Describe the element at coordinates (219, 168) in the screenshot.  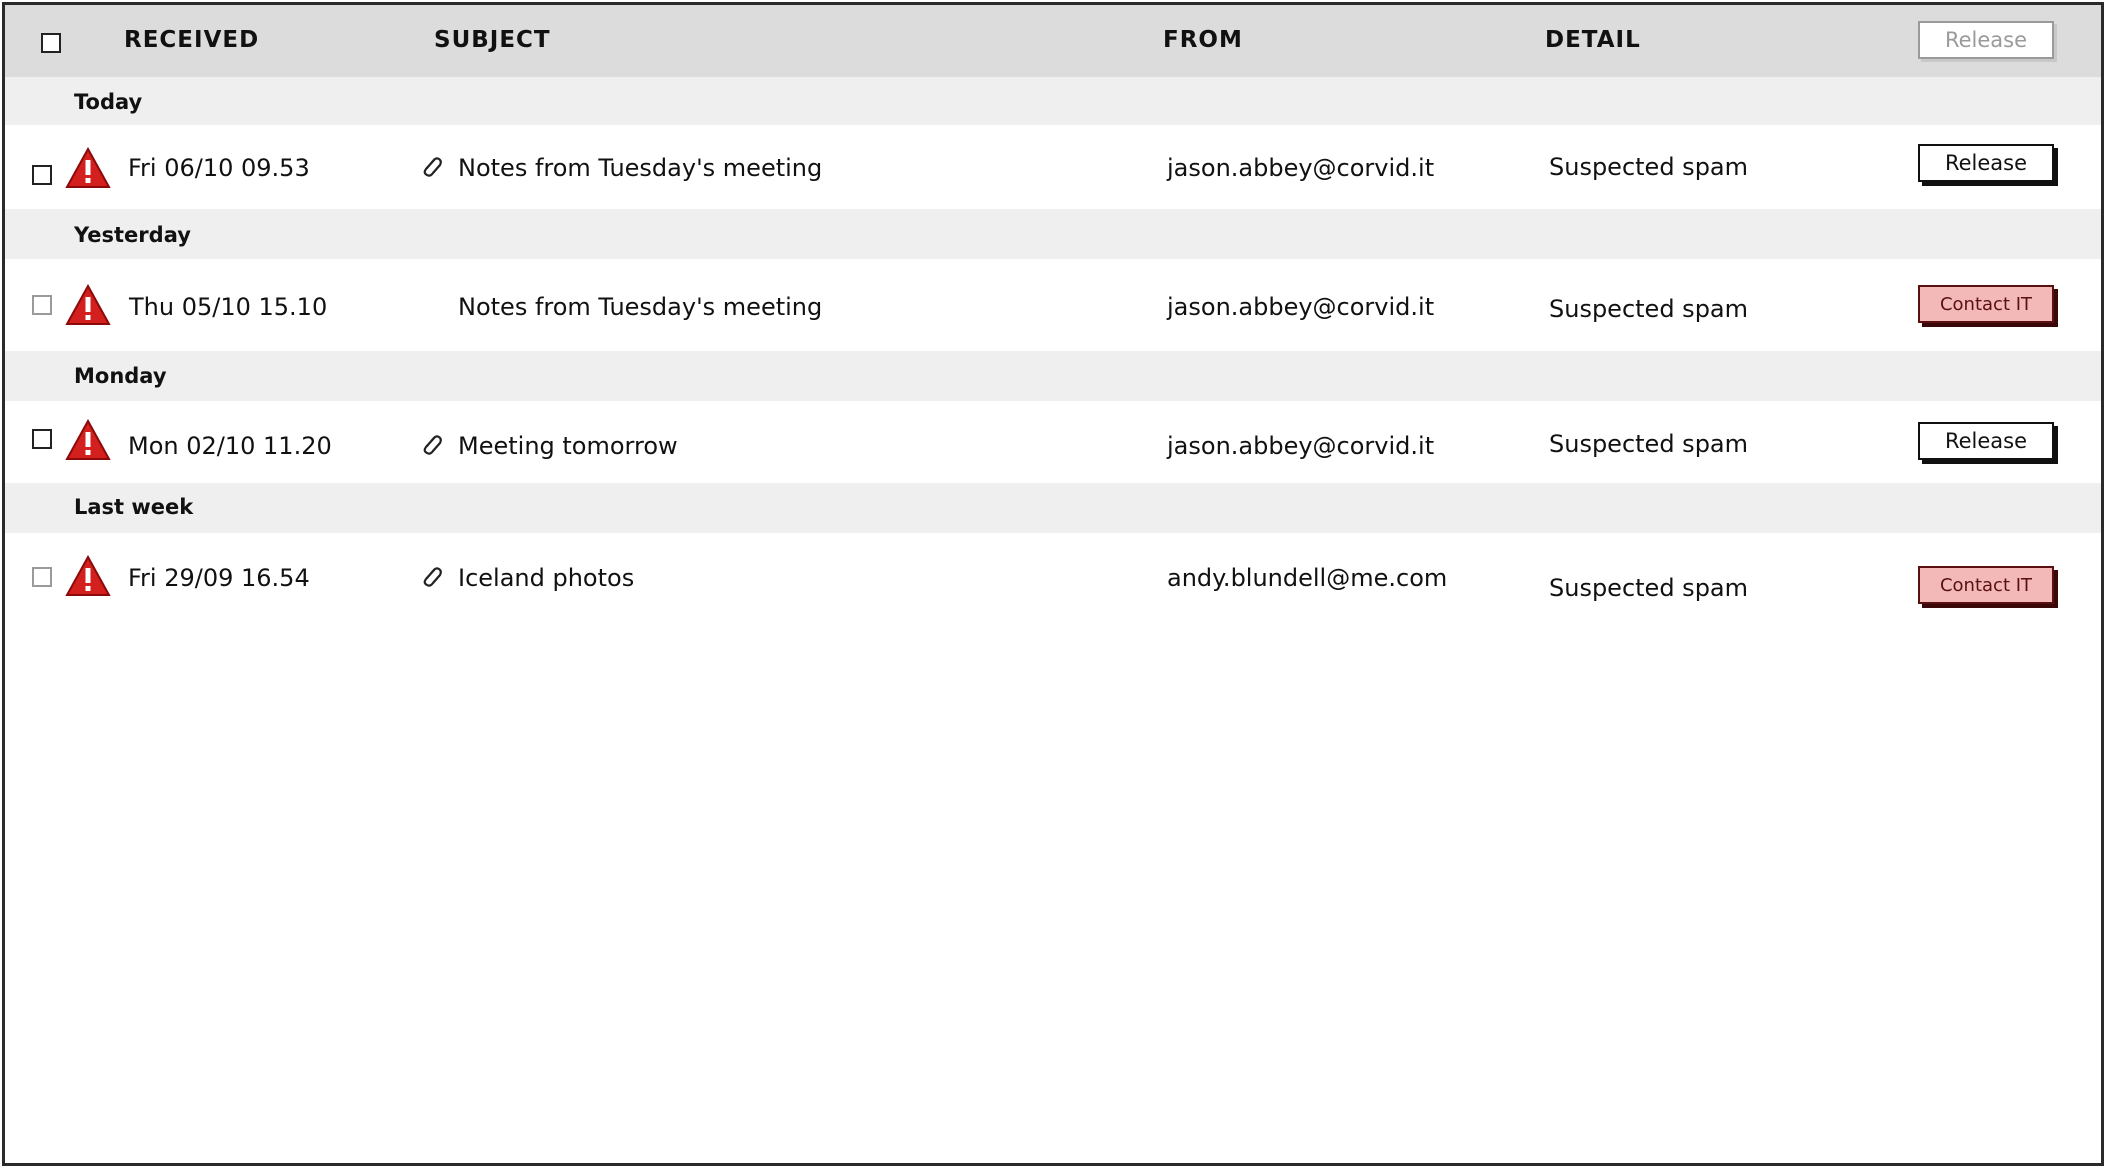
I see `received-date: Fri 06/10 09.53` at that location.